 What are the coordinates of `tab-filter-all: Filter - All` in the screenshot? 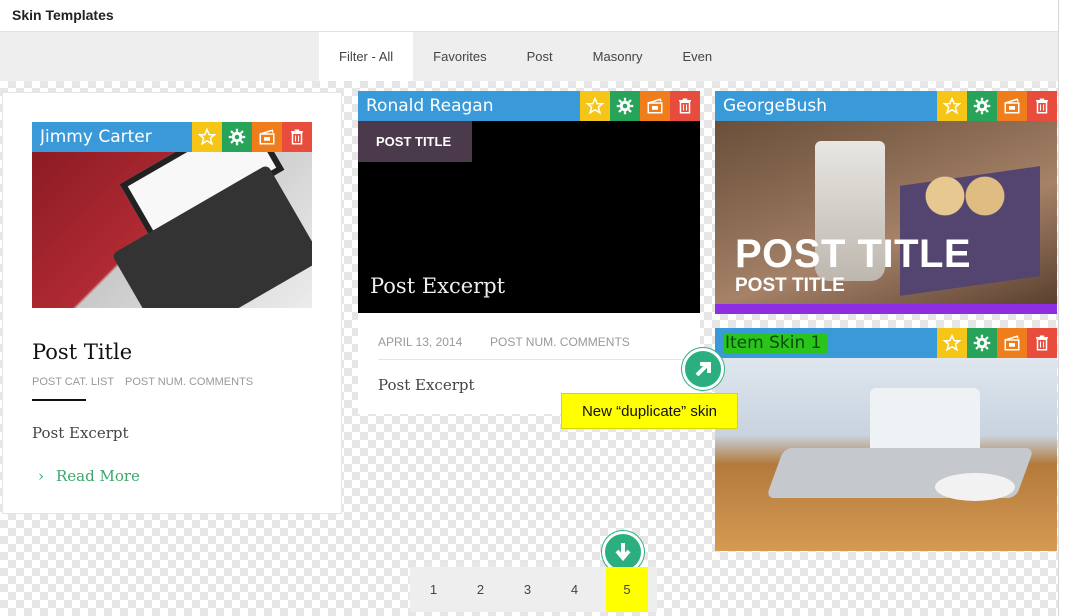 It's located at (366, 56).